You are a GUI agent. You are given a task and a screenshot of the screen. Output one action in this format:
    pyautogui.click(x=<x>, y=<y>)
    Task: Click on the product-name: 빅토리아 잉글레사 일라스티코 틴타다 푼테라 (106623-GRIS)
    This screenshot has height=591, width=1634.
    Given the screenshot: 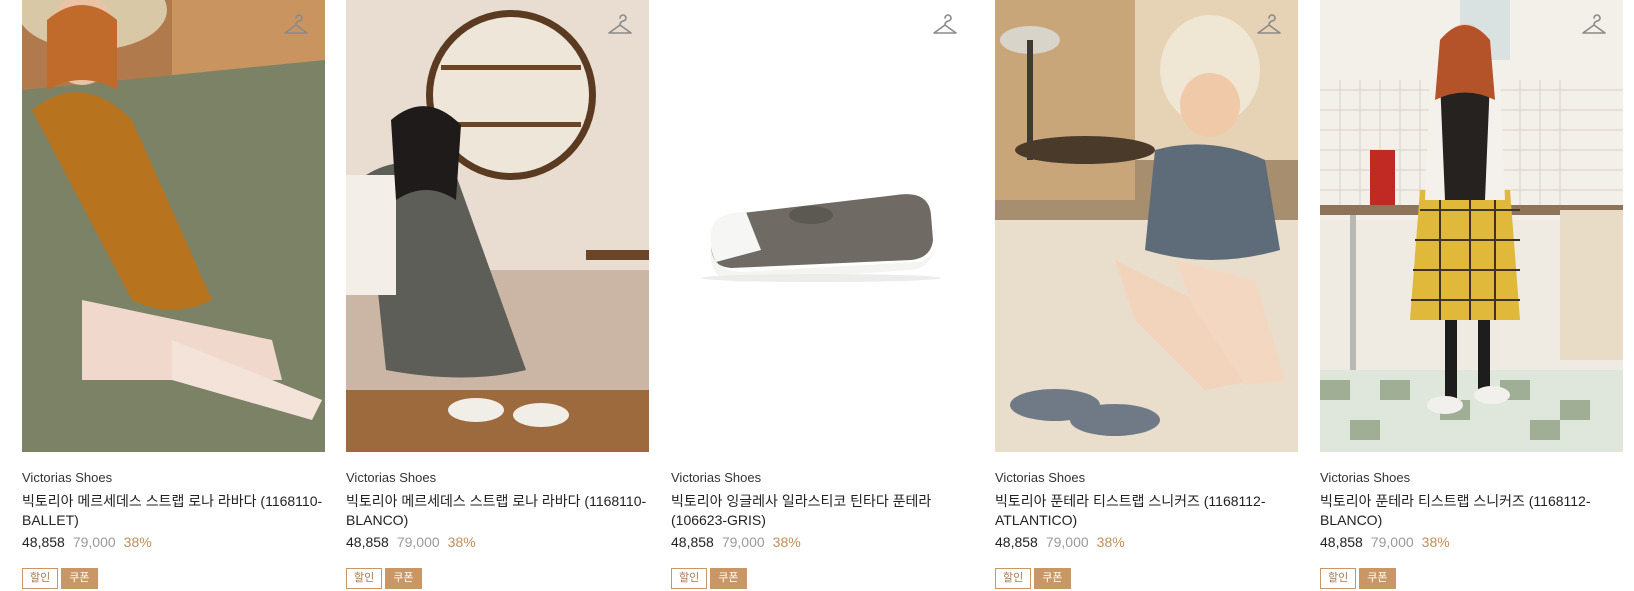 What is the action you would take?
    pyautogui.click(x=822, y=511)
    